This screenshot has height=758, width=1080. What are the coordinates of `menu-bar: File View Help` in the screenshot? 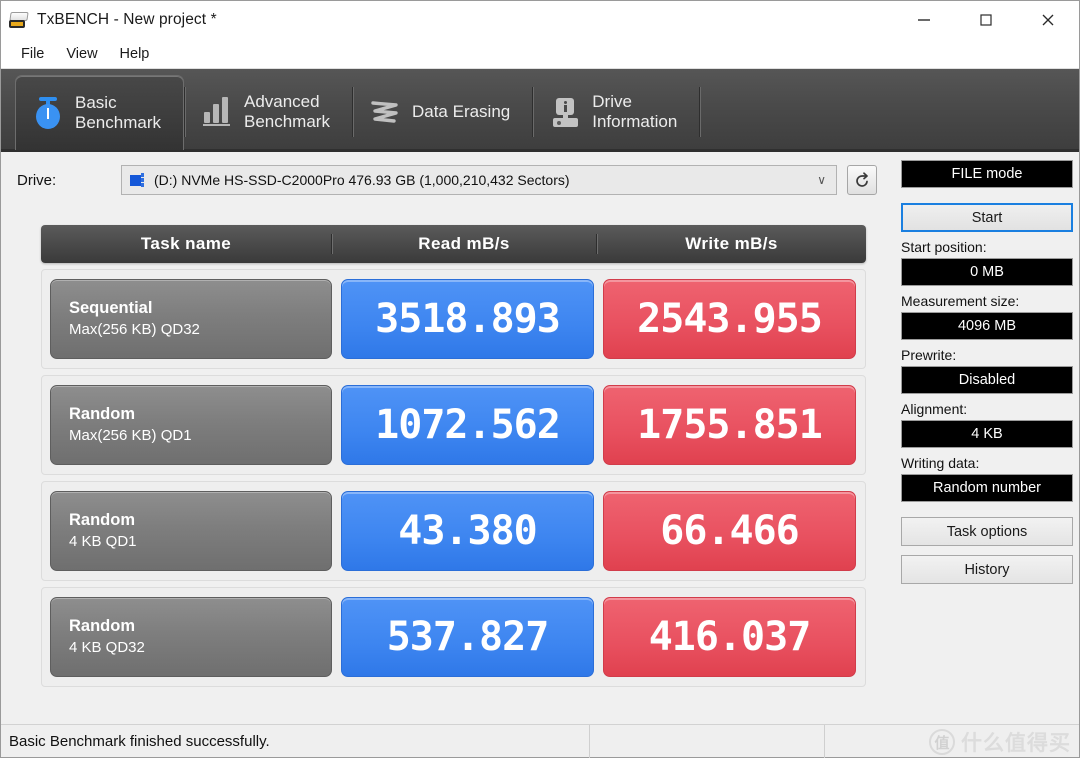 It's located at (540, 54).